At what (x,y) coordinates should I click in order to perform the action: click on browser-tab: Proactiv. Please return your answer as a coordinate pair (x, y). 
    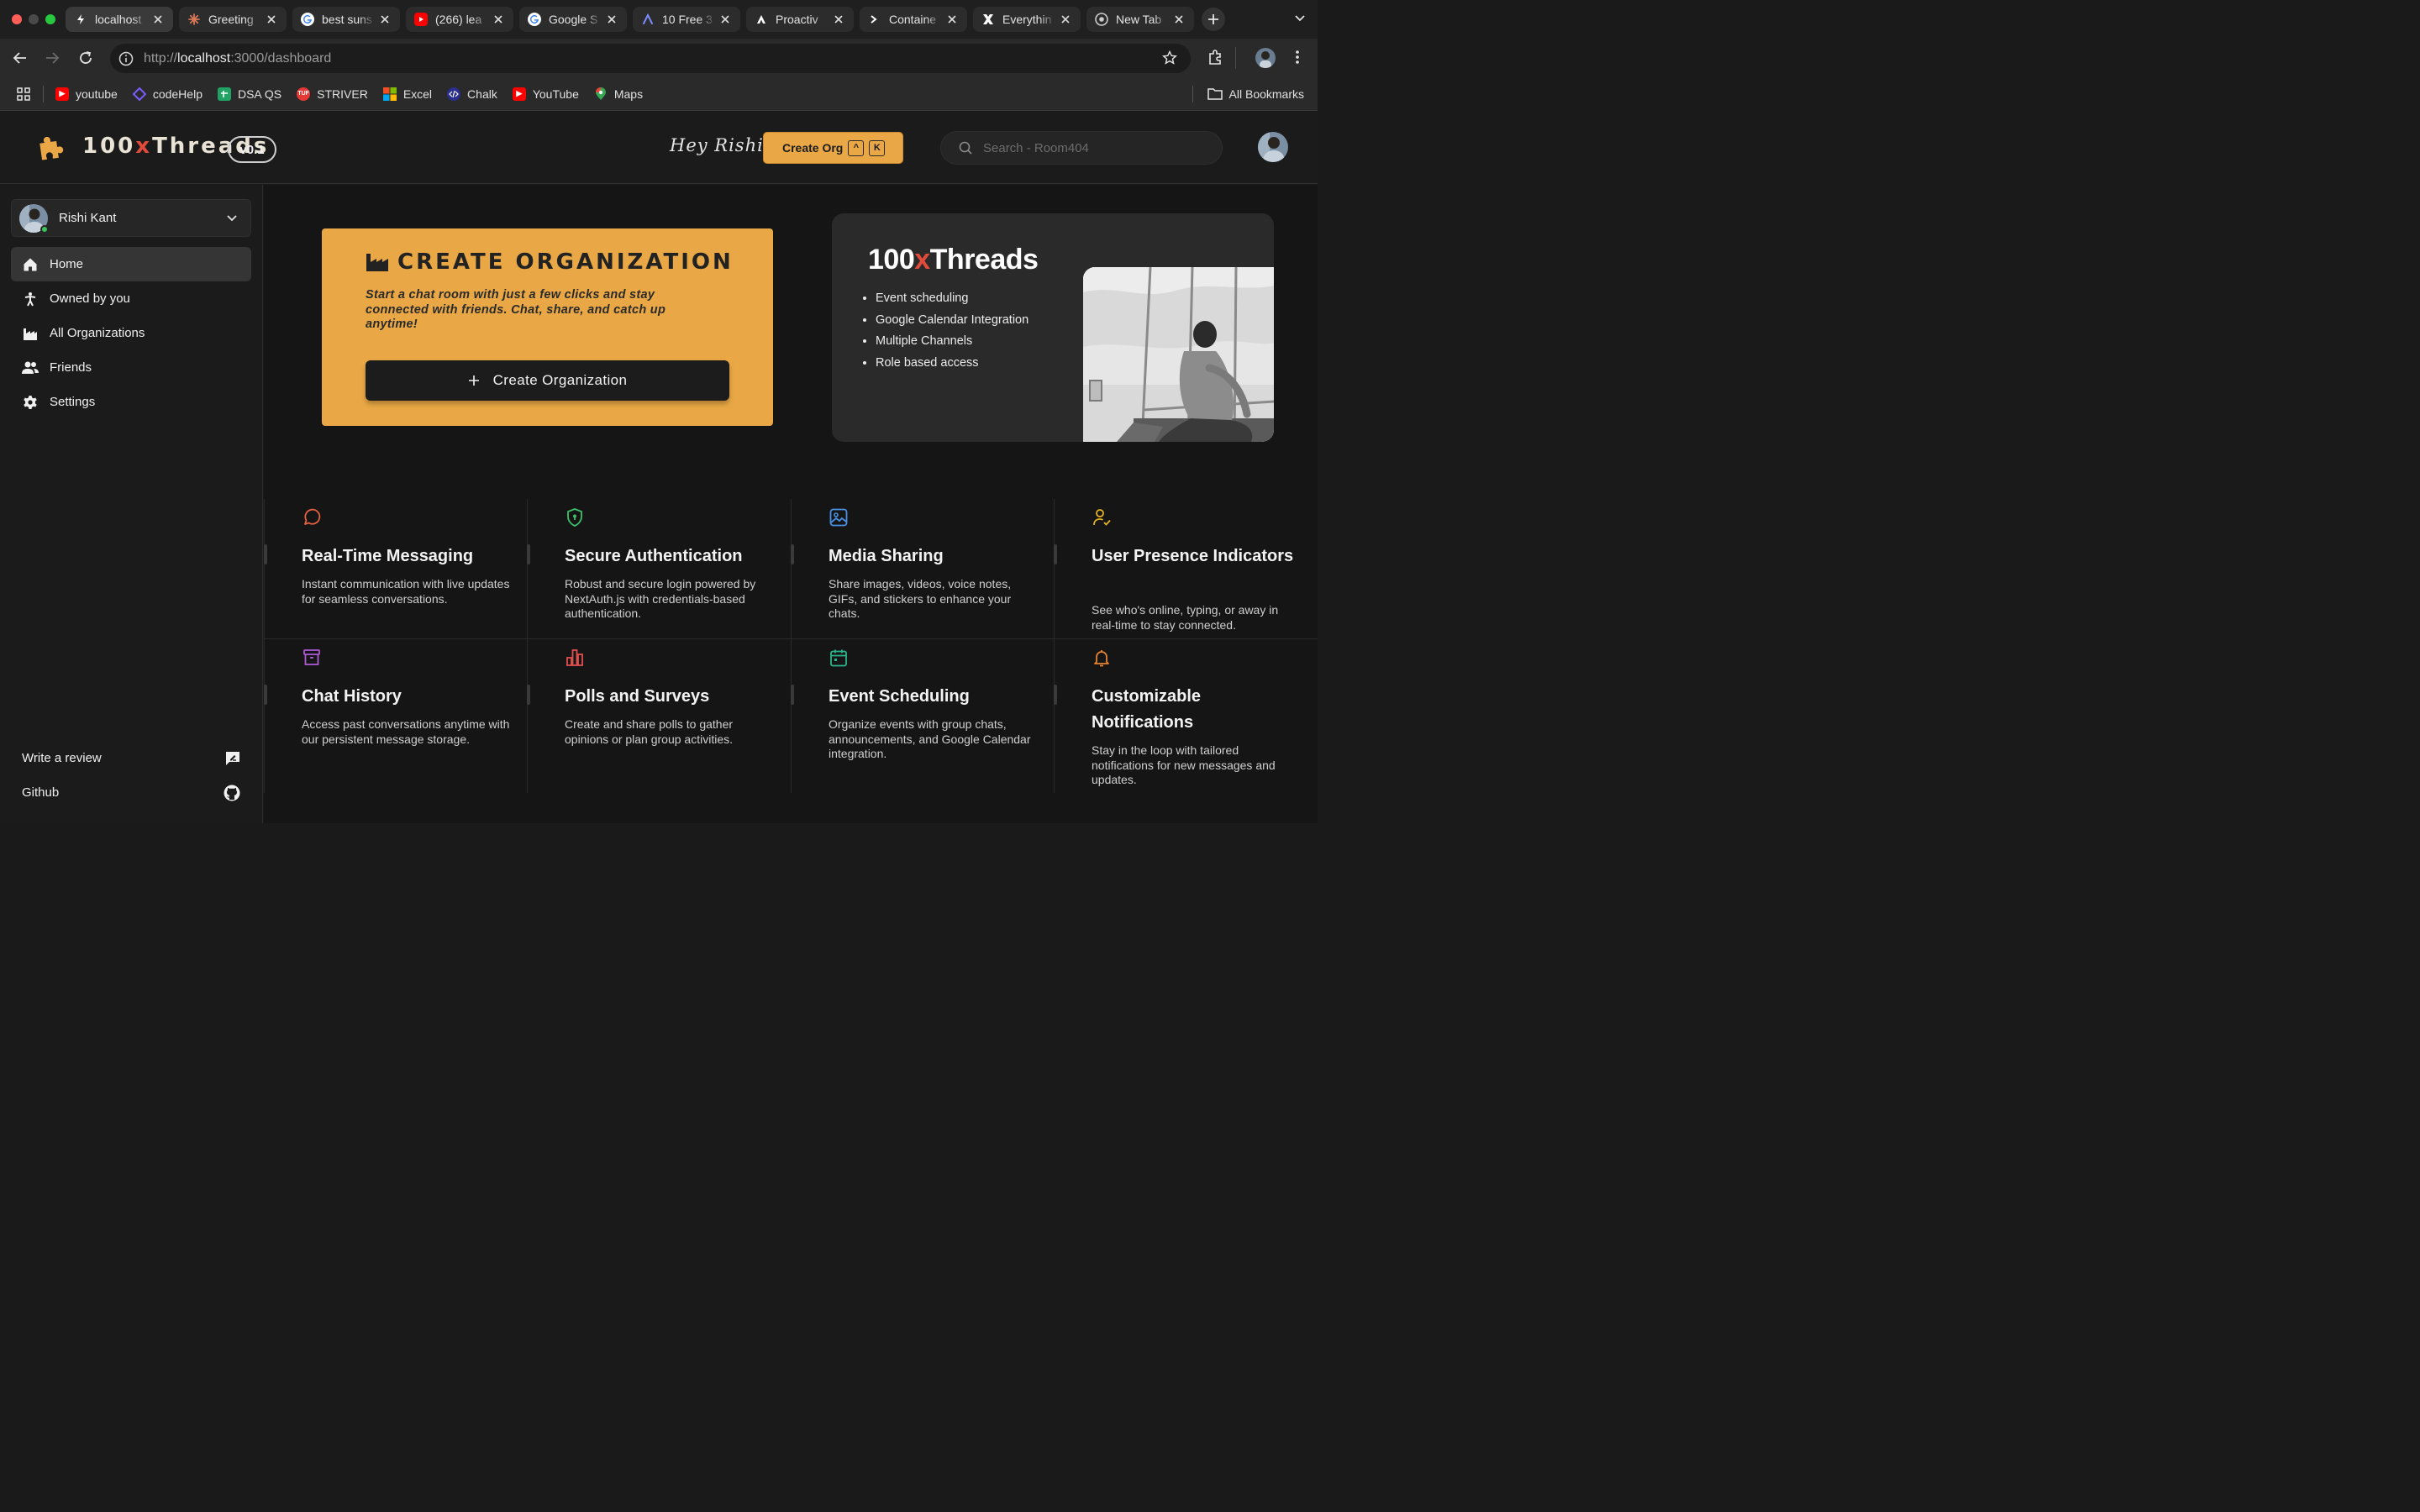
    Looking at the image, I should click on (800, 19).